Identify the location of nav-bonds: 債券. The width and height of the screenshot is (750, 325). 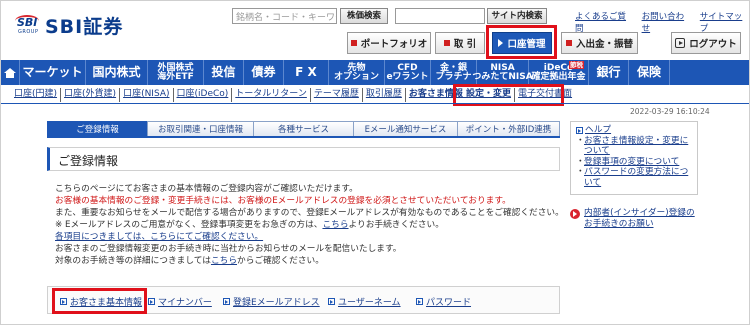
(264, 72).